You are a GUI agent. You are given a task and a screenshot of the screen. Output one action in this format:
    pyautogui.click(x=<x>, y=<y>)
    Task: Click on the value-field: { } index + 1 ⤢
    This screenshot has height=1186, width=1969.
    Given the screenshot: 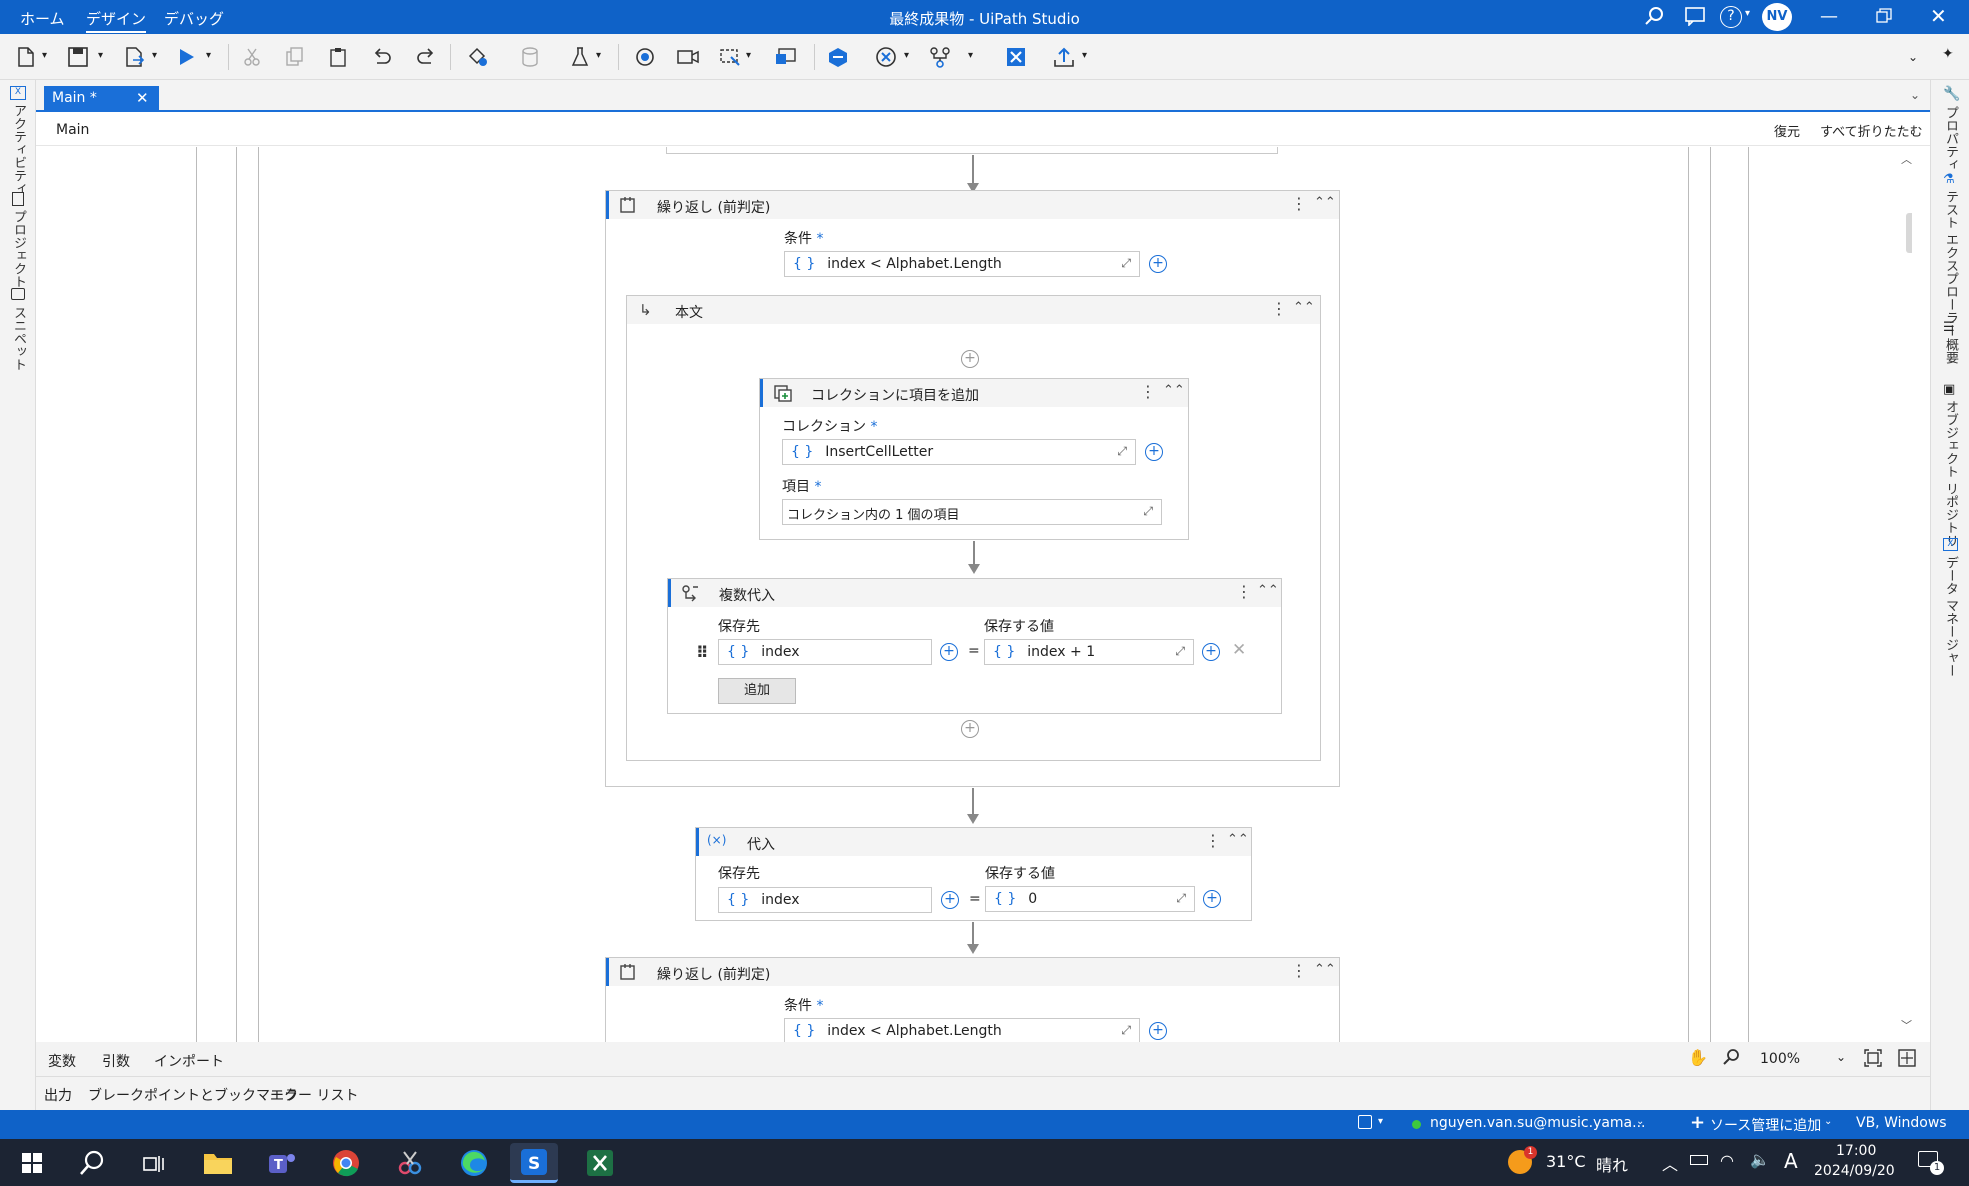 What is the action you would take?
    pyautogui.click(x=1089, y=652)
    